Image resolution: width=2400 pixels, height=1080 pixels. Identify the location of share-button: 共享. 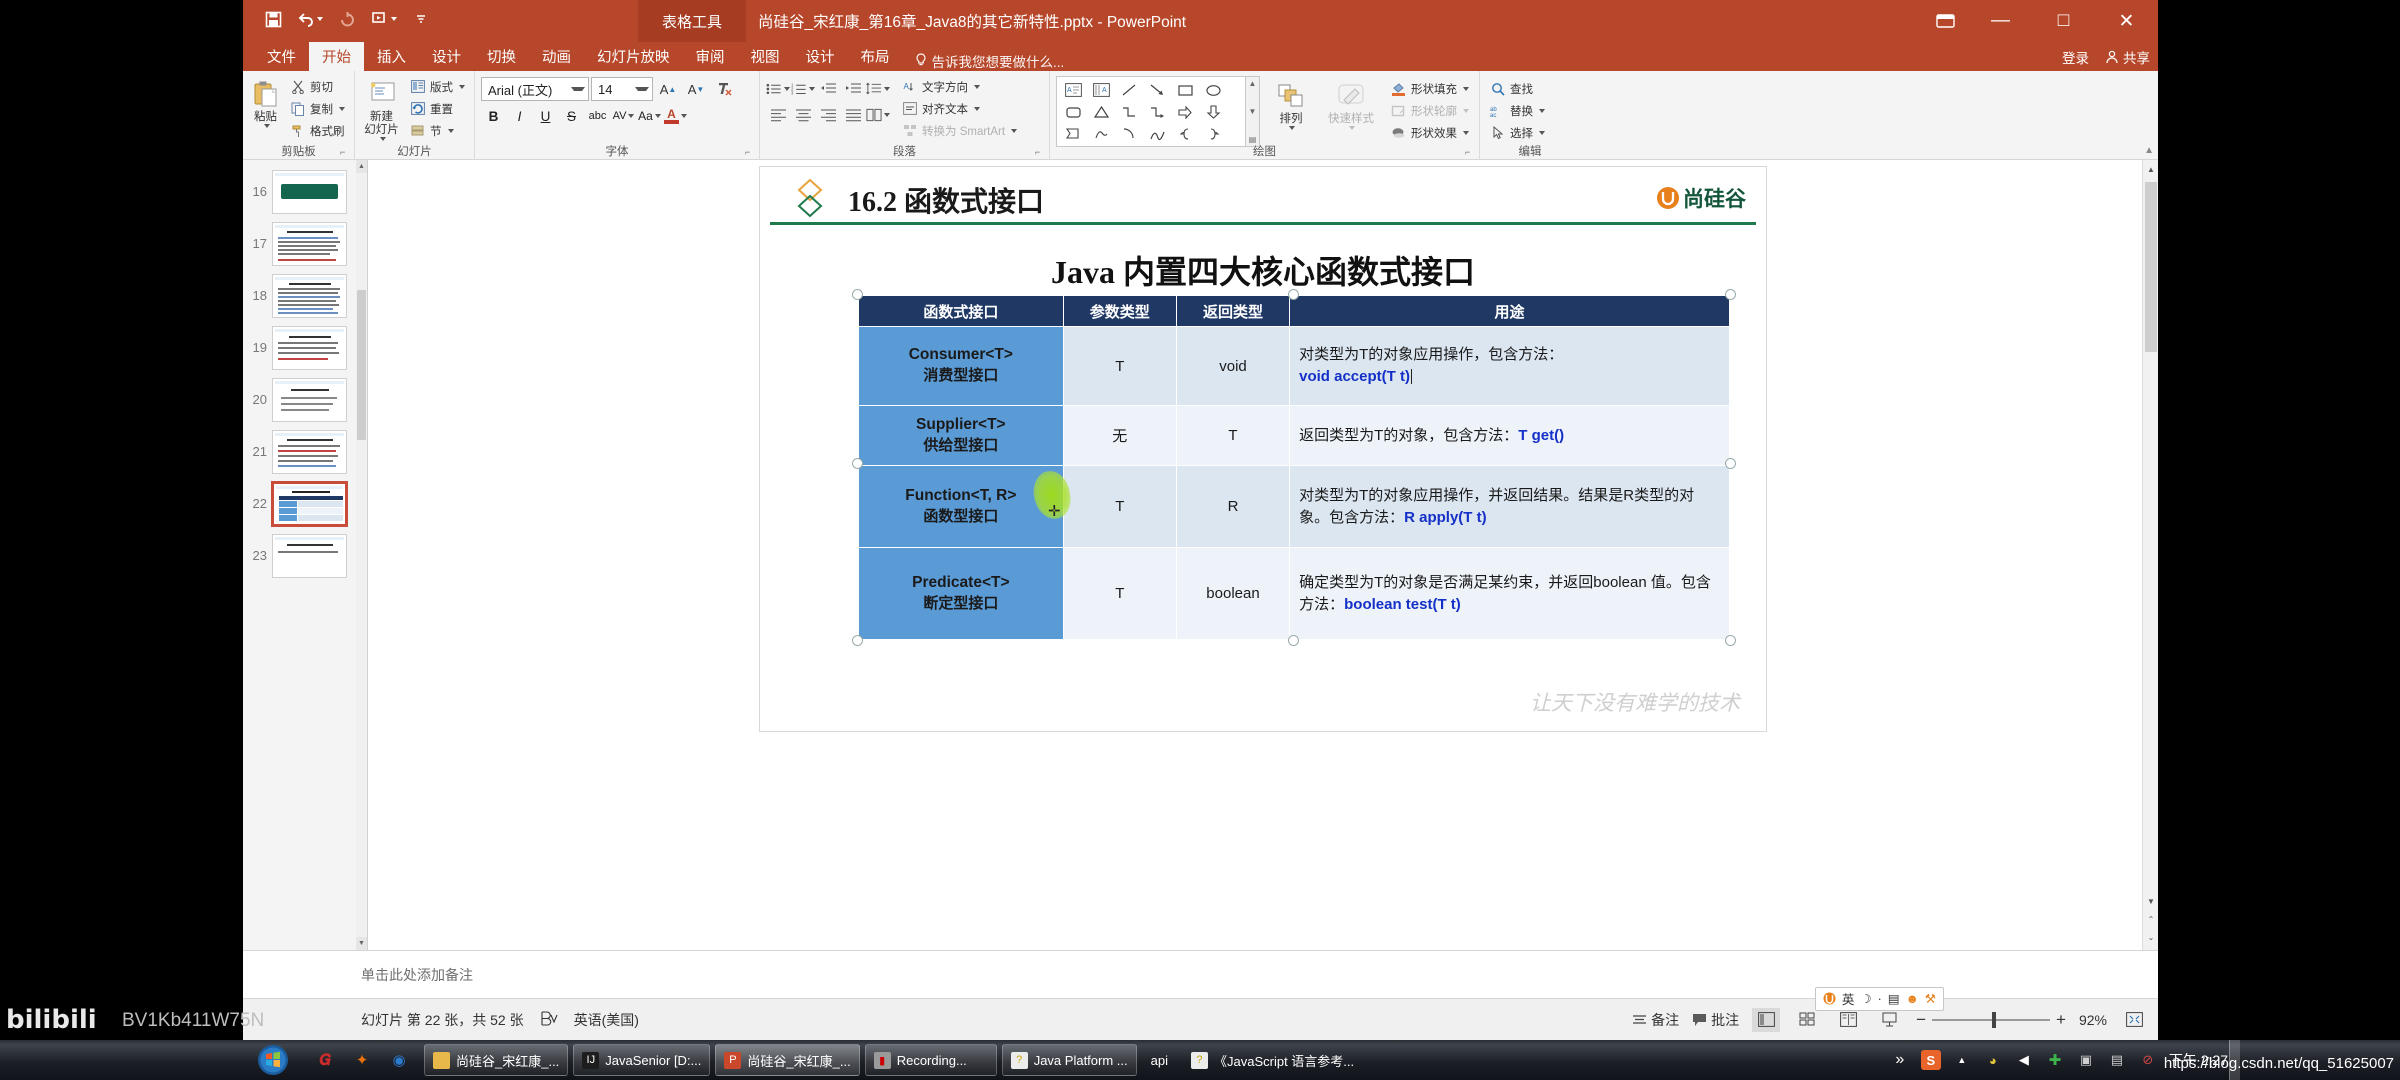
(2127, 57).